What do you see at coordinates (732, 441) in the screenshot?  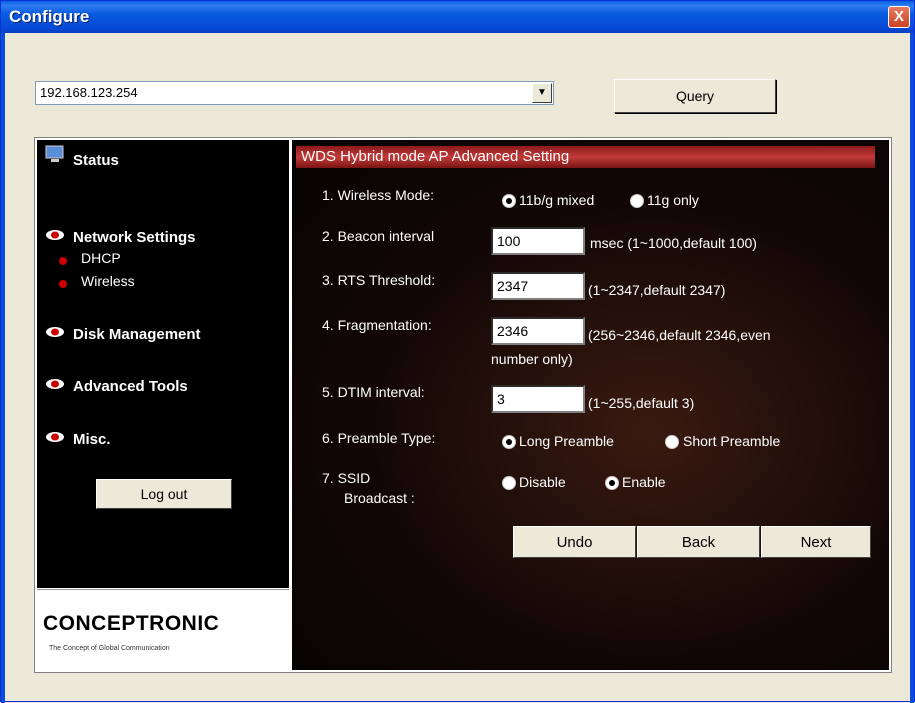 I see `radio-short-preamble-label: Short Preamble` at bounding box center [732, 441].